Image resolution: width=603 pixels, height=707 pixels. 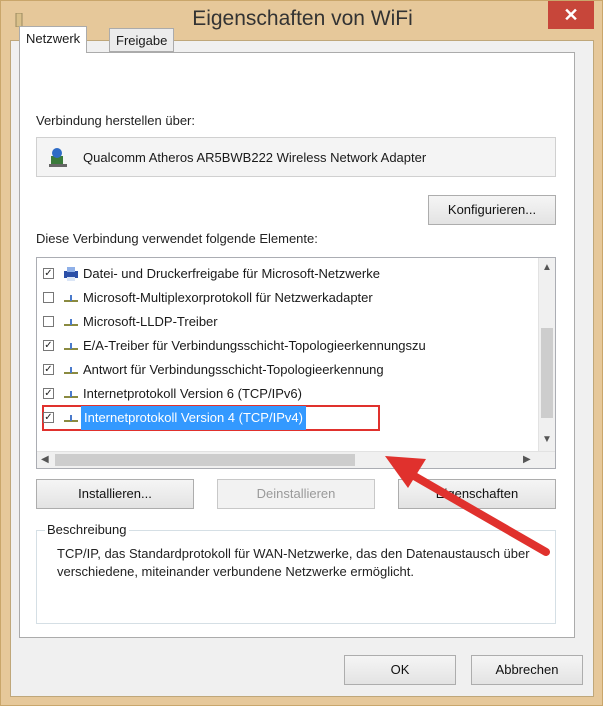 What do you see at coordinates (142, 40) in the screenshot?
I see `tab-freigabe: Freigabe` at bounding box center [142, 40].